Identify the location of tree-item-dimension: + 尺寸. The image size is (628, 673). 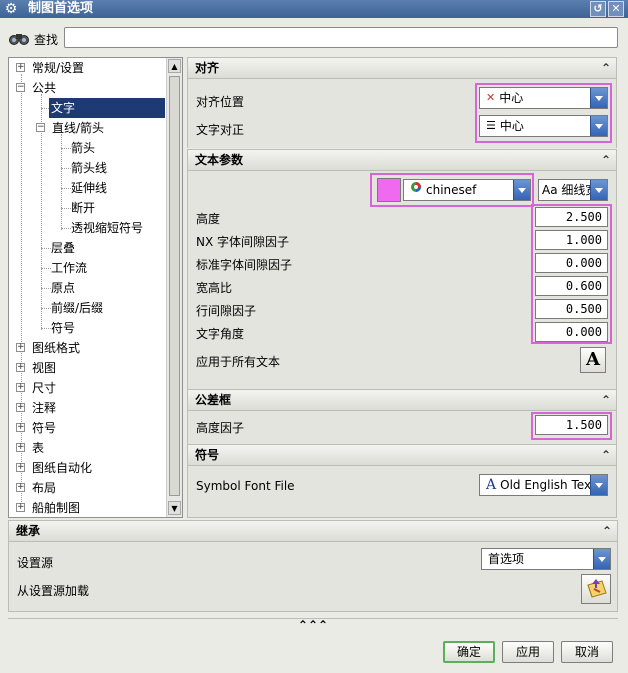
(88, 388).